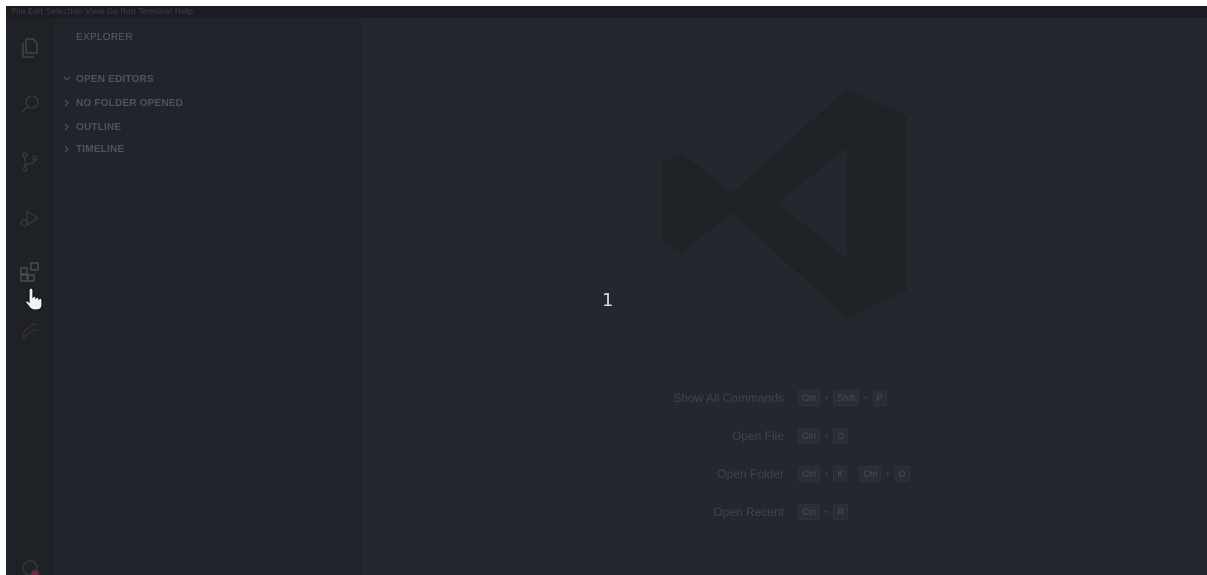 The height and width of the screenshot is (575, 1207). What do you see at coordinates (30, 218) in the screenshot?
I see `run-debug-icon` at bounding box center [30, 218].